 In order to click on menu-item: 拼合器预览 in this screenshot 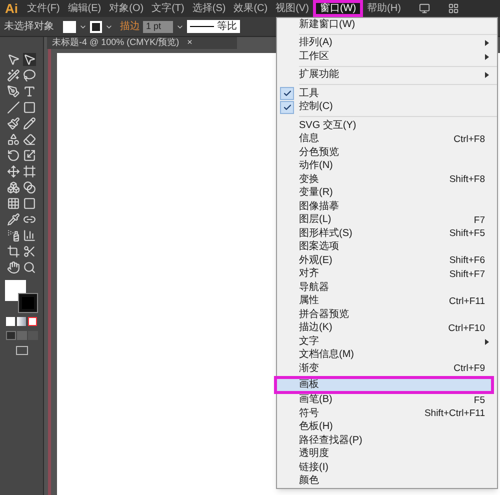, I will do `click(387, 315)`.